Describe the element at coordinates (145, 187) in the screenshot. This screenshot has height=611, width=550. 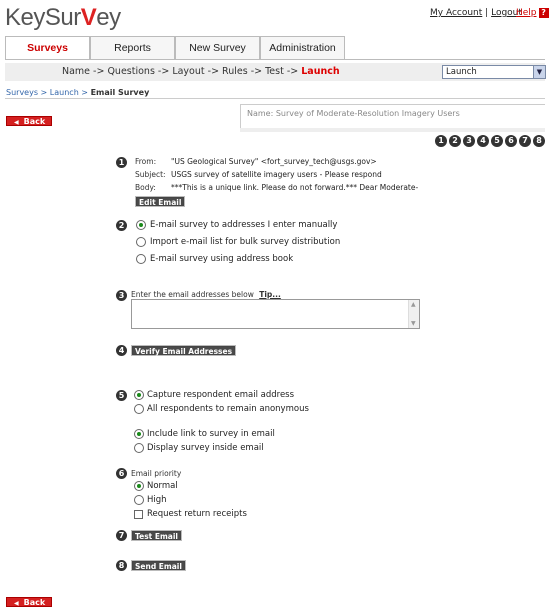
I see `body-label: Body:` at that location.